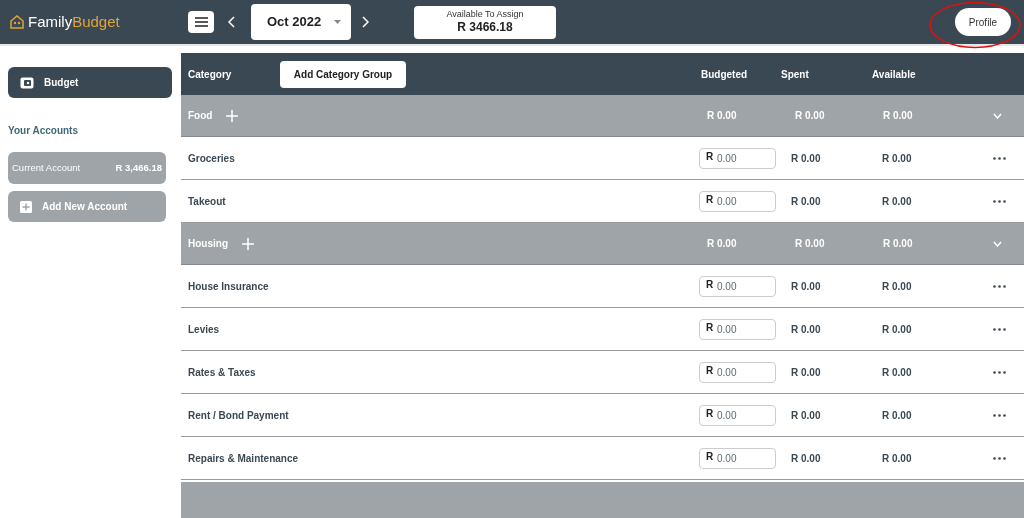  What do you see at coordinates (211, 158) in the screenshot?
I see `category-name: Groceries` at bounding box center [211, 158].